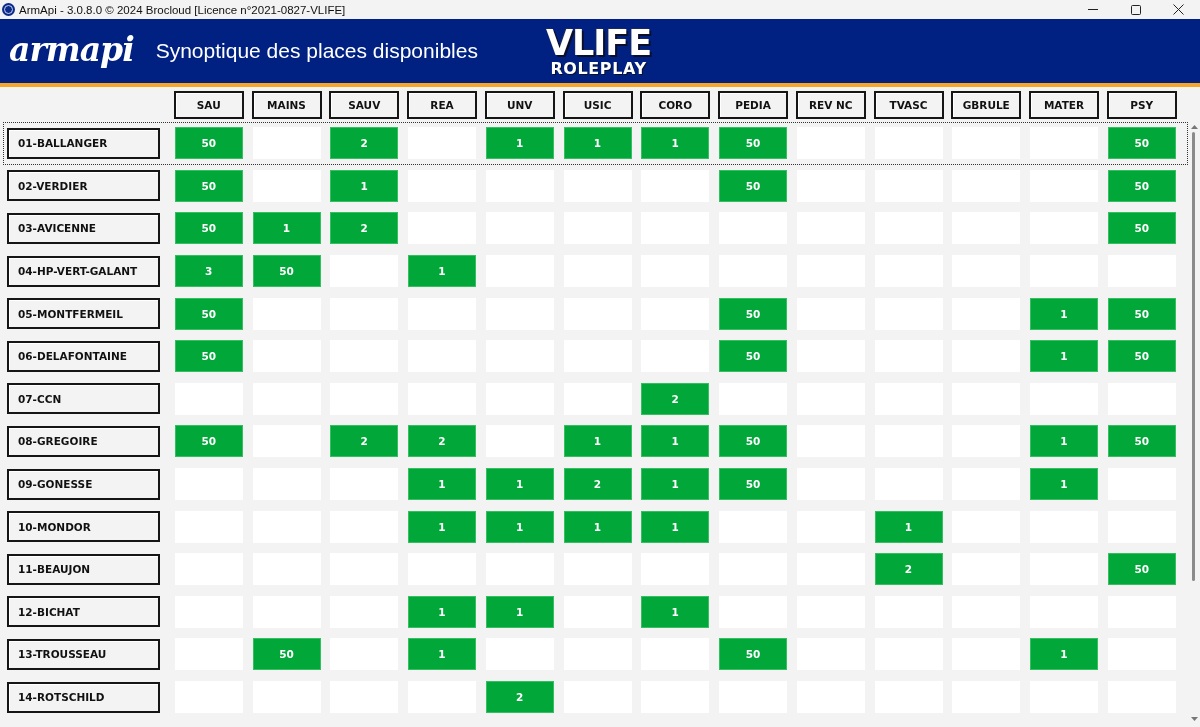  Describe the element at coordinates (83, 228) in the screenshot. I see `row-header: 03-AVICENNE` at that location.